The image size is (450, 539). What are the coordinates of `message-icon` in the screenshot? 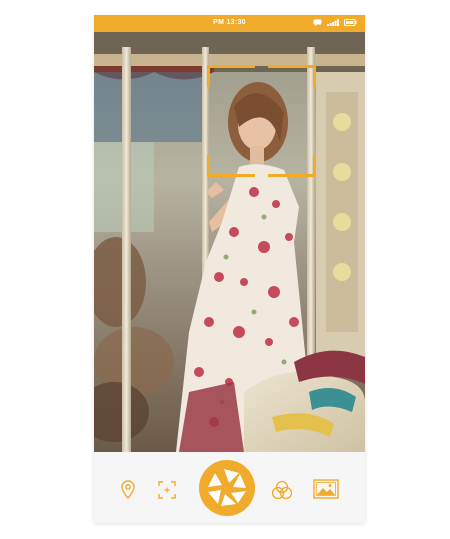 It's located at (317, 22).